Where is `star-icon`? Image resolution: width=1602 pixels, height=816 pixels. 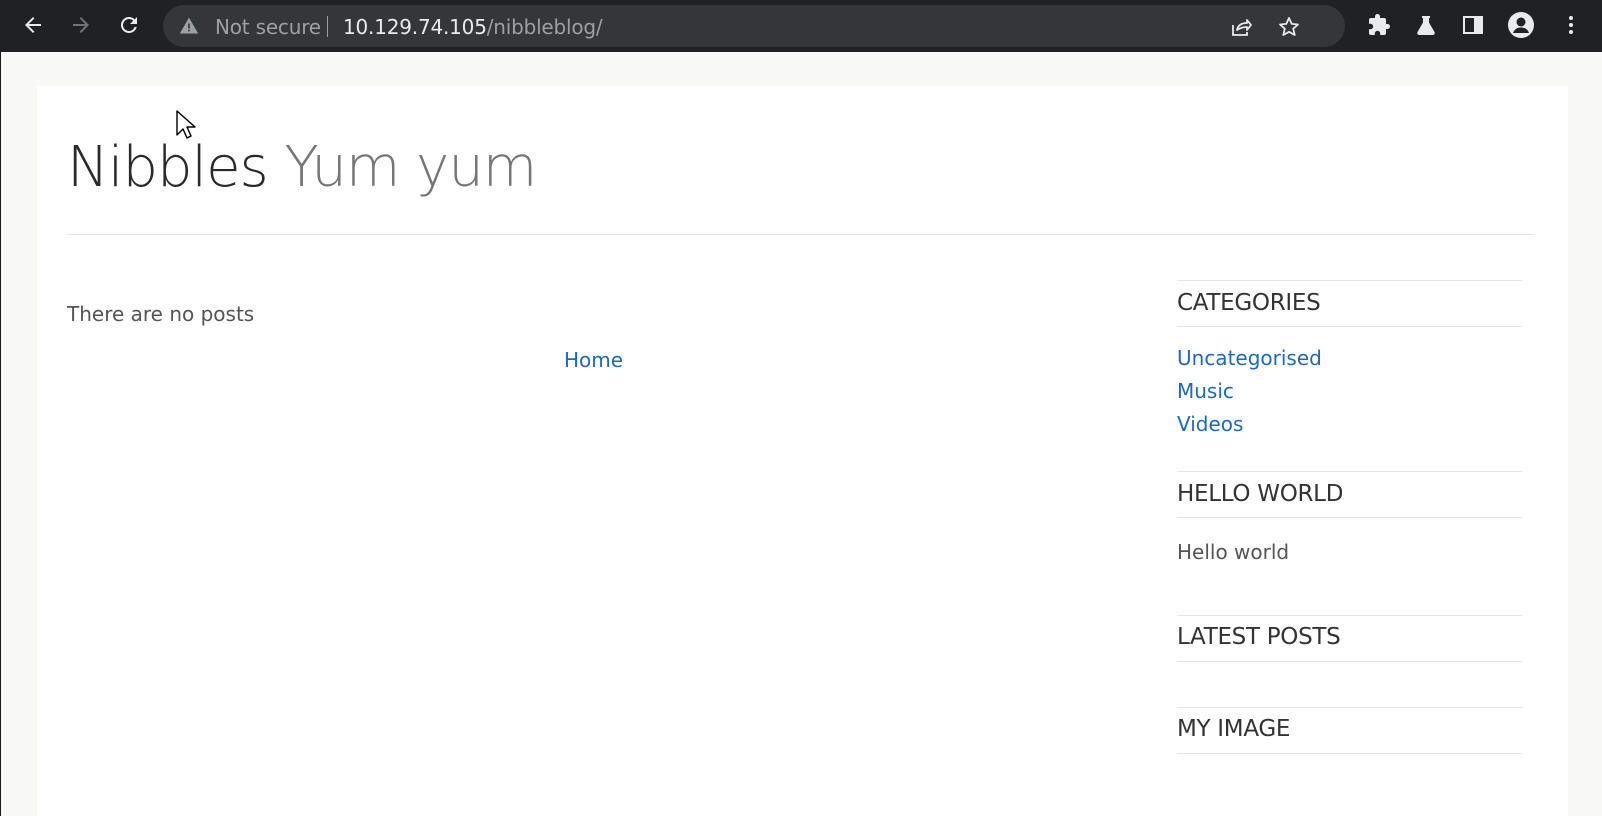
star-icon is located at coordinates (1289, 27).